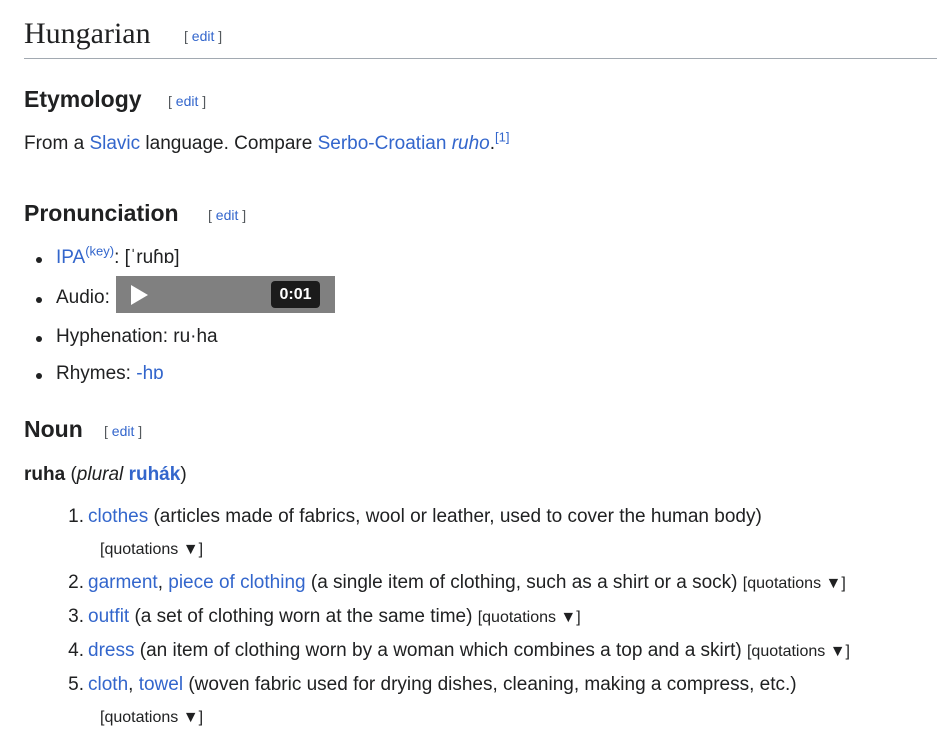  I want to click on pronunciation-title: Pronunciation, so click(101, 213).